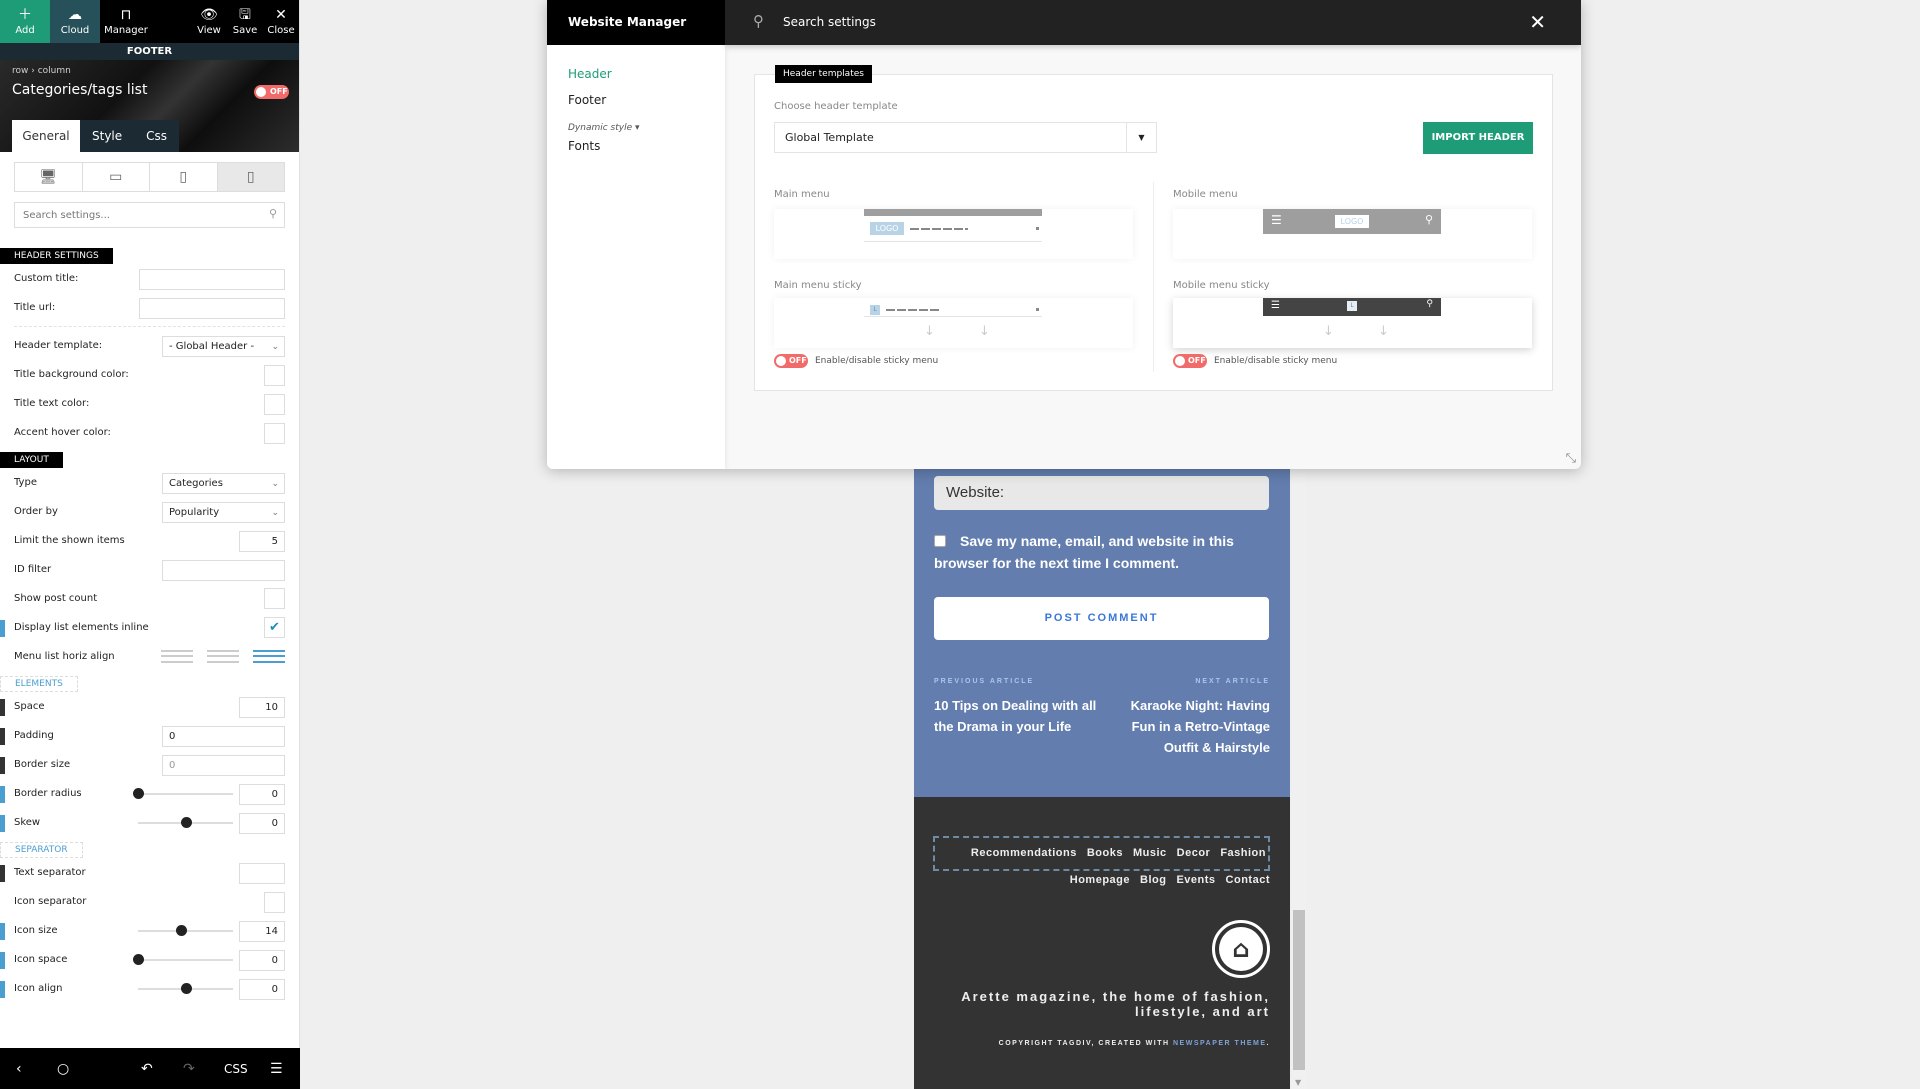 This screenshot has width=1920, height=1089. What do you see at coordinates (223, 346) in the screenshot?
I see `header-template-select: - Global Header - ⌄` at bounding box center [223, 346].